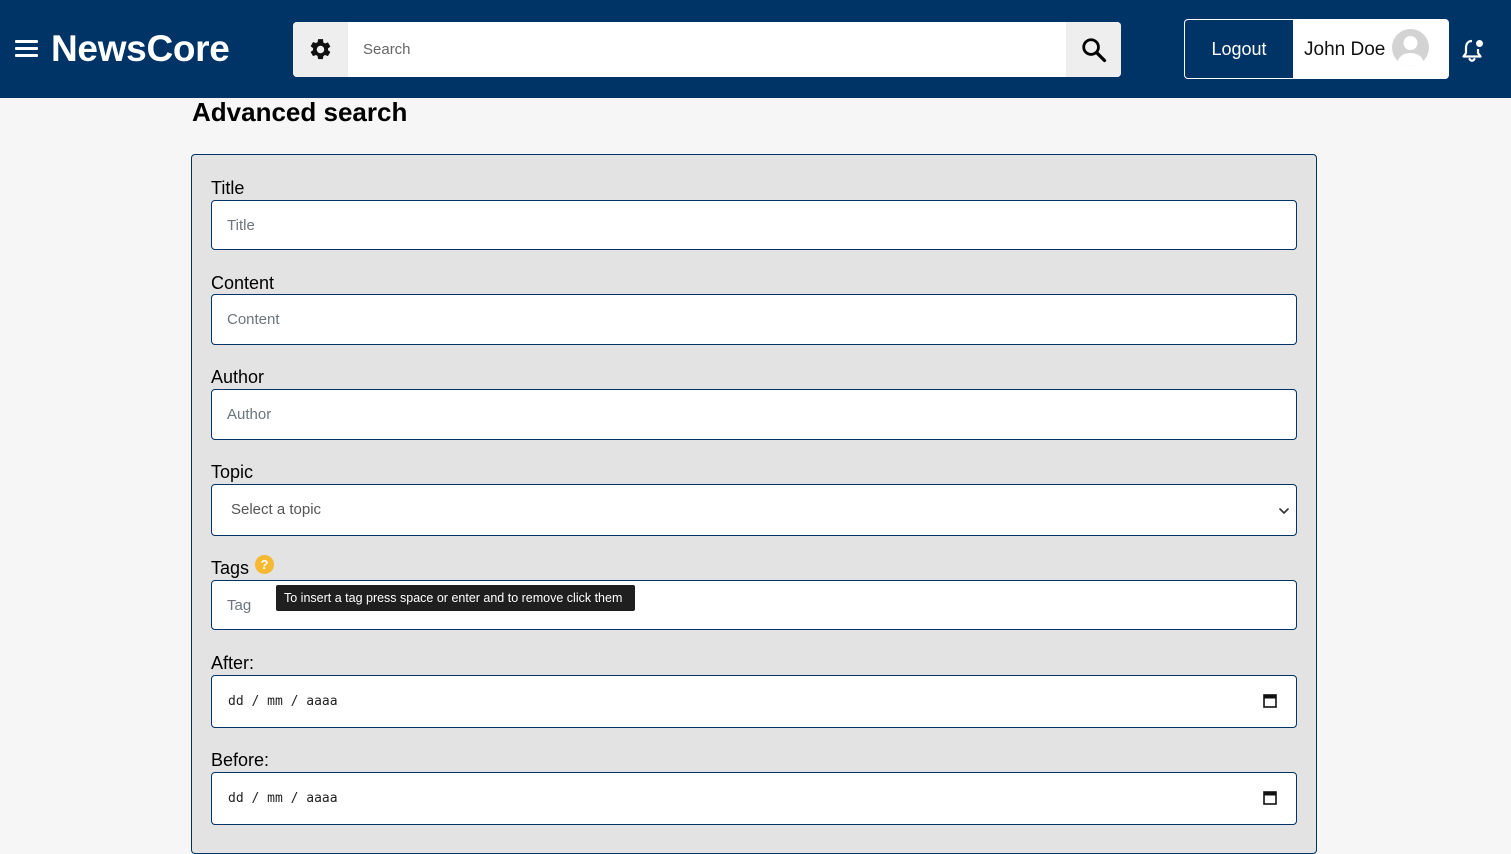  I want to click on search-bar, so click(707, 49).